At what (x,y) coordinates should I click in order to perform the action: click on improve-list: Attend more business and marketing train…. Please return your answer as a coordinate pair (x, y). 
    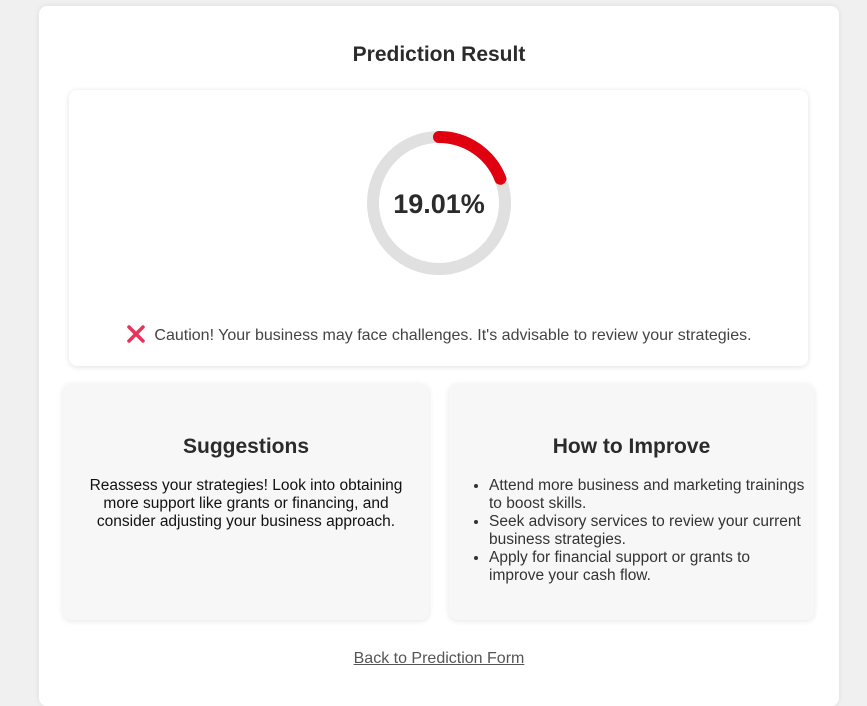
    Looking at the image, I should click on (639, 531).